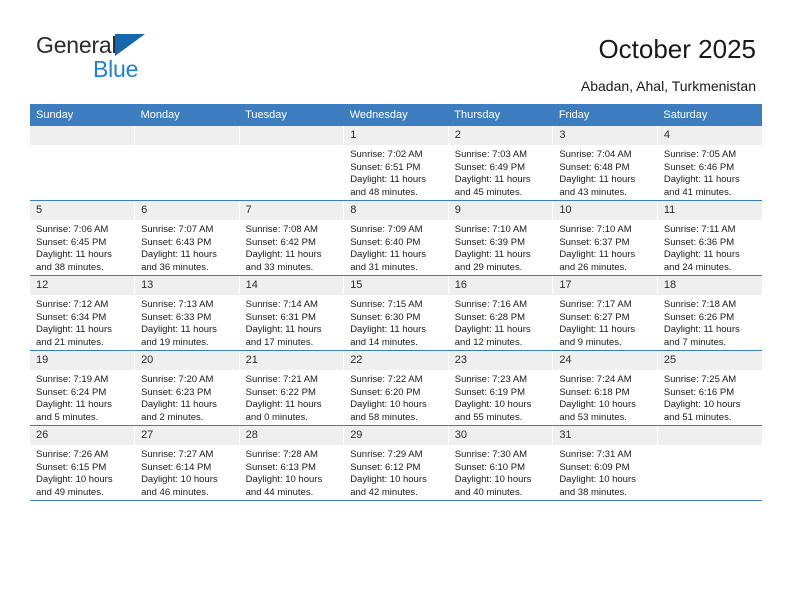 This screenshot has height=612, width=792. I want to click on daylight-text-line2: and 36 minutes., so click(175, 267).